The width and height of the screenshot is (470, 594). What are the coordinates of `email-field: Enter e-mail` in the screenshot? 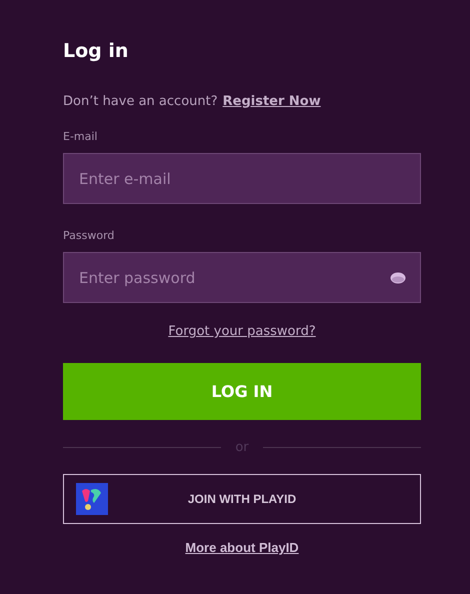 It's located at (242, 178).